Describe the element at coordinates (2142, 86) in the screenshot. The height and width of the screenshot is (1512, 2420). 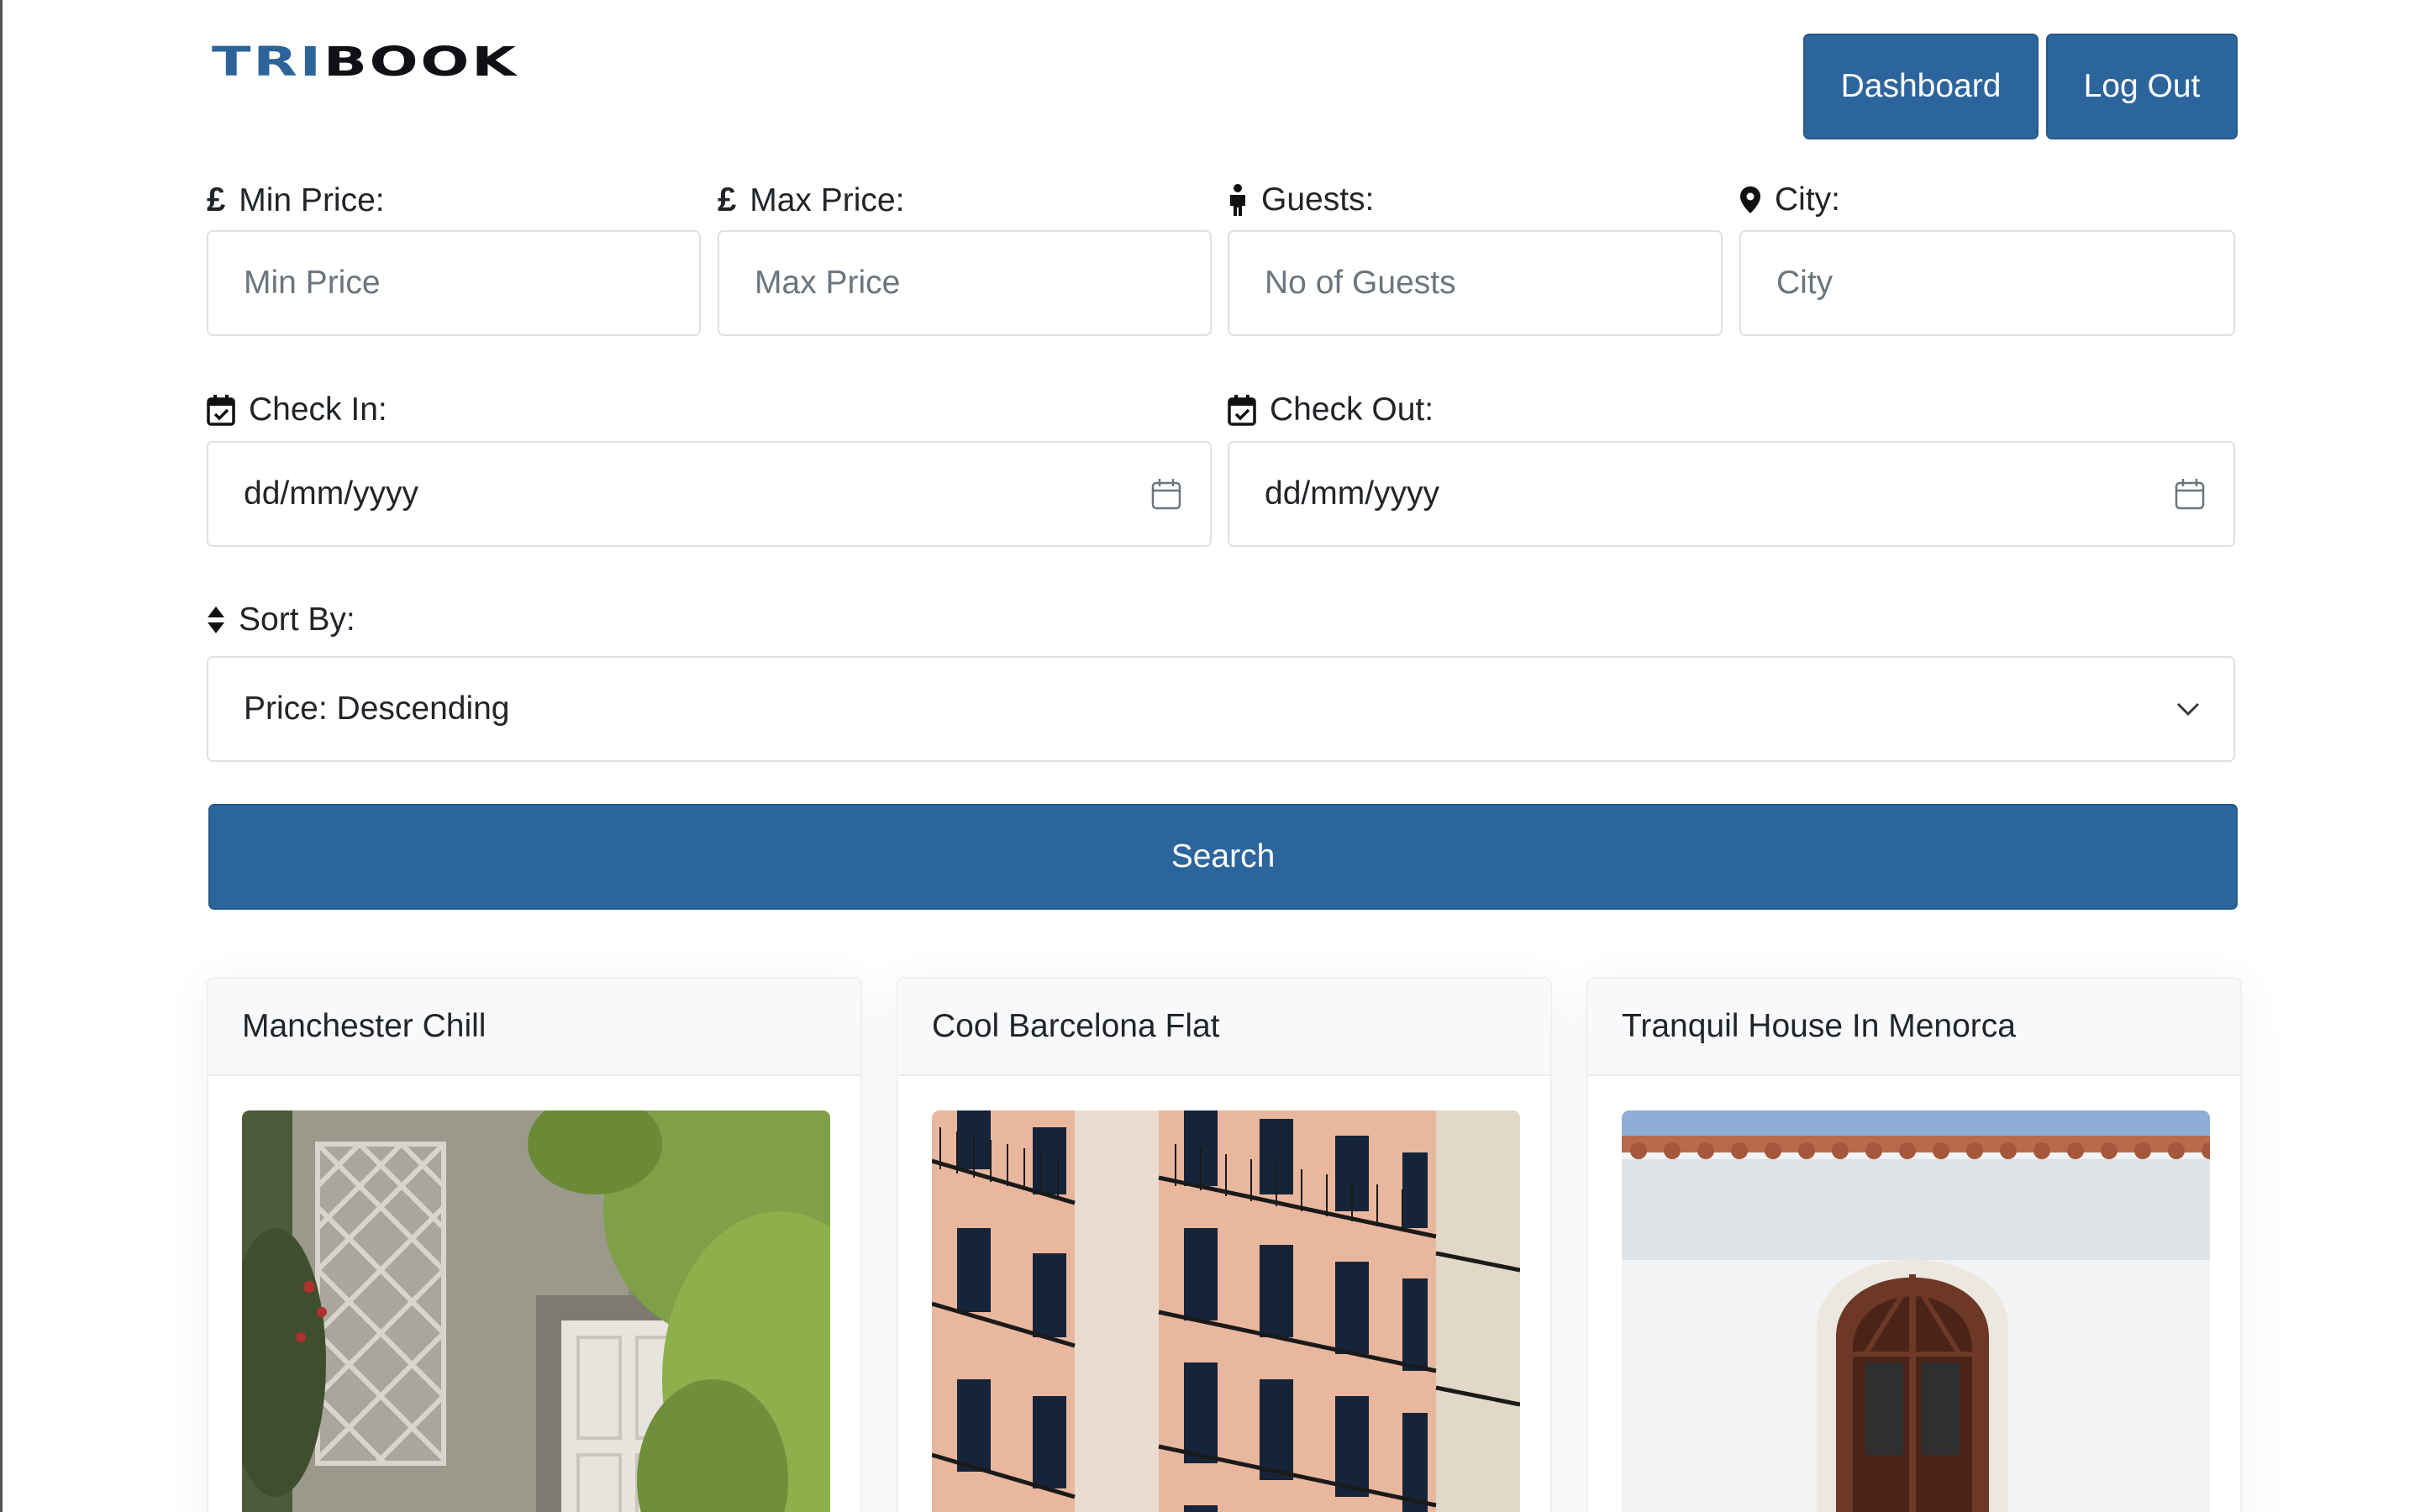
I see `logout-button: Log Out` at that location.